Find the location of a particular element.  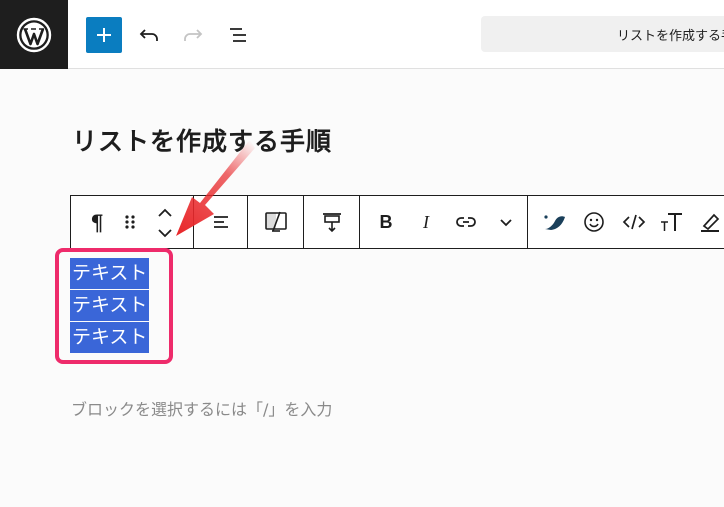

media-group is located at coordinates (276, 222).